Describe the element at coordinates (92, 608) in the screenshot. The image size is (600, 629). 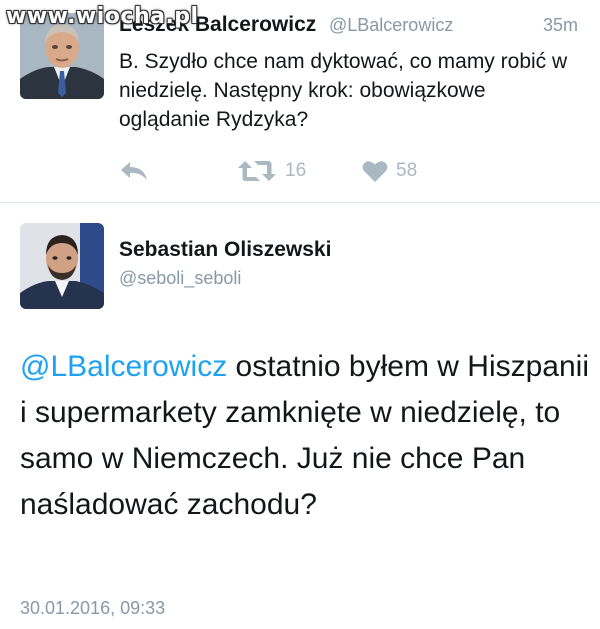
I see `tweet-date: 30.01.2016, 09:33` at that location.